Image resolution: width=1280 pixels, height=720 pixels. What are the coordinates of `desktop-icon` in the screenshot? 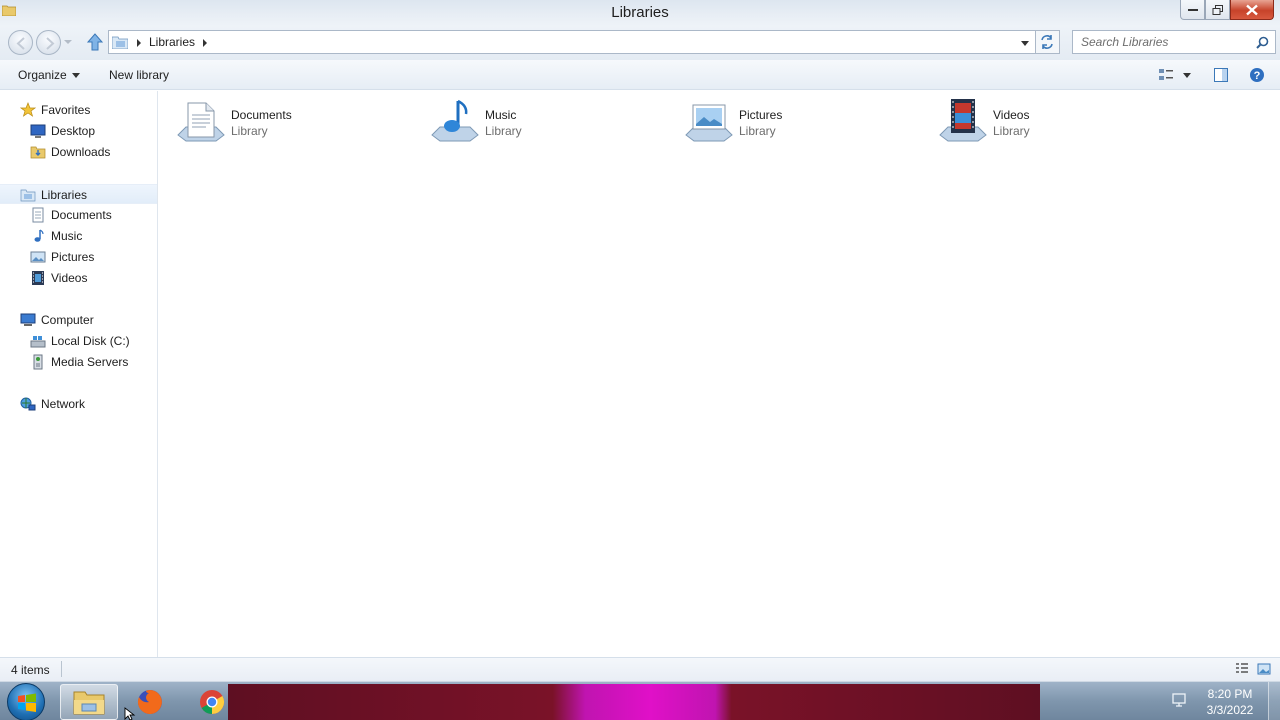 It's located at (38, 131).